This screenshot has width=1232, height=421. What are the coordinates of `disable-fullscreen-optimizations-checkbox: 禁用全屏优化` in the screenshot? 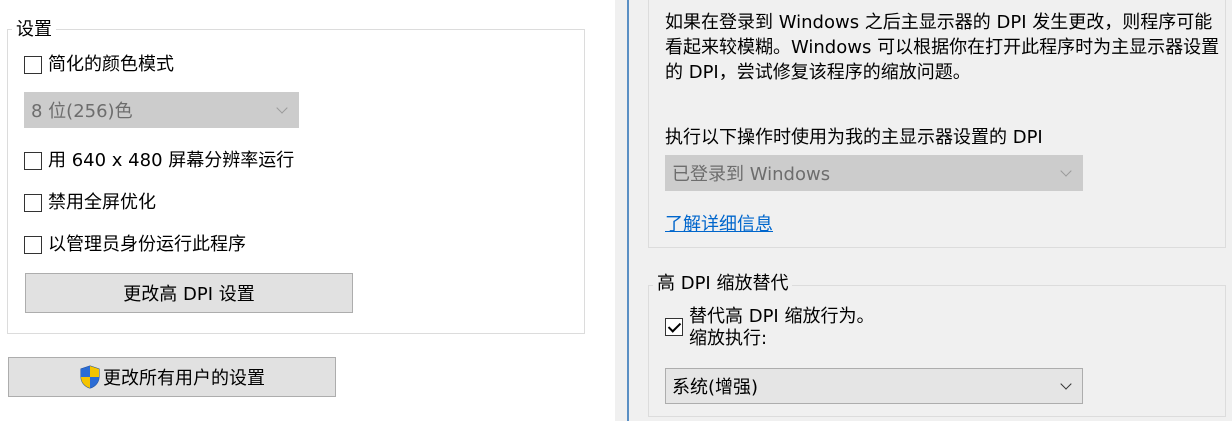 It's located at (90, 203).